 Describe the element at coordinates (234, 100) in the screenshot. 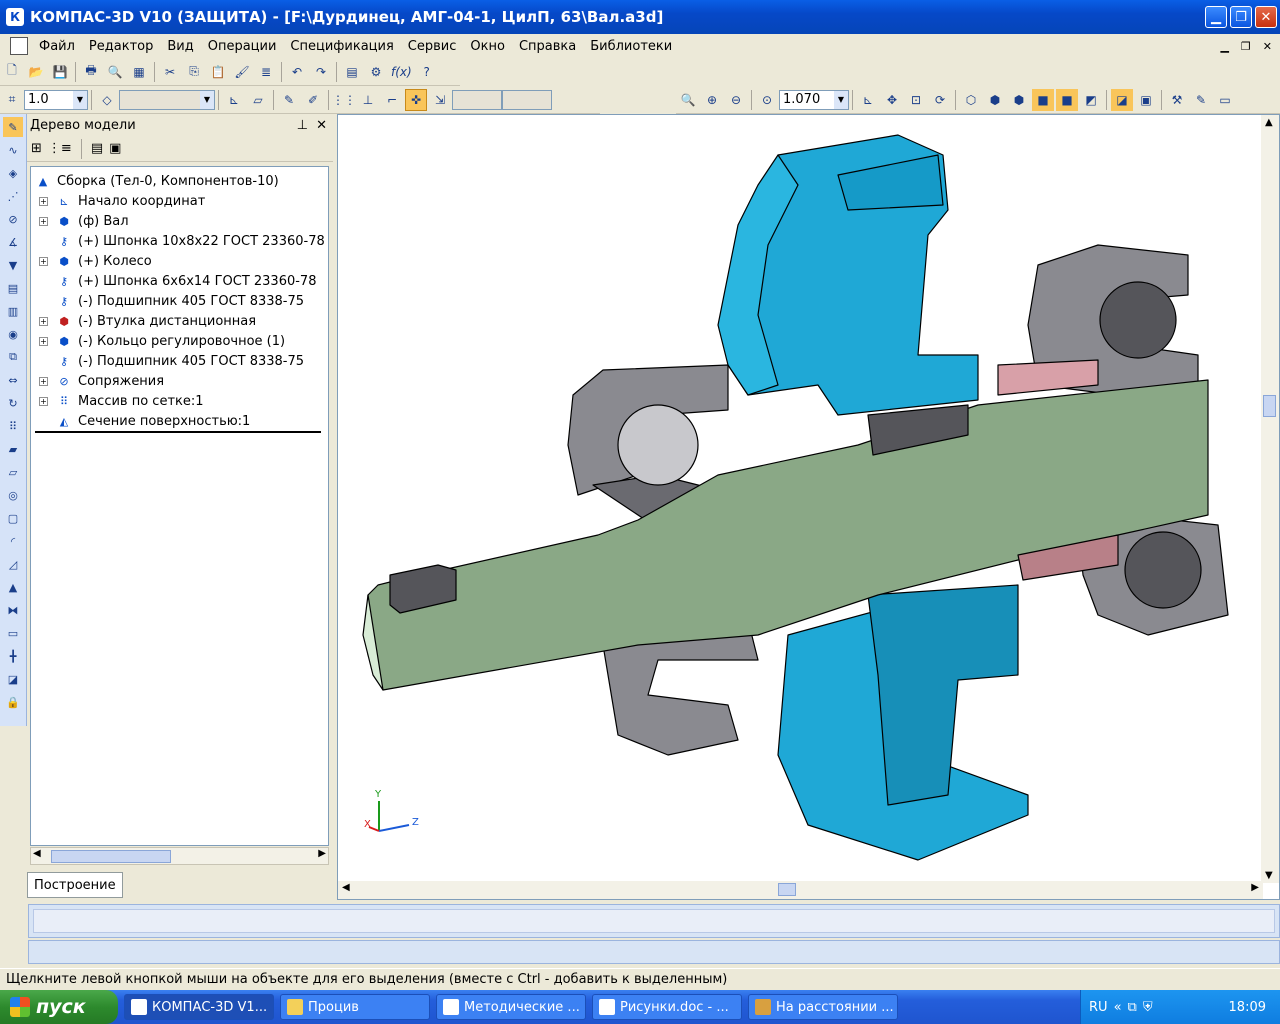

I see `local-cs-icon: ⊾` at that location.